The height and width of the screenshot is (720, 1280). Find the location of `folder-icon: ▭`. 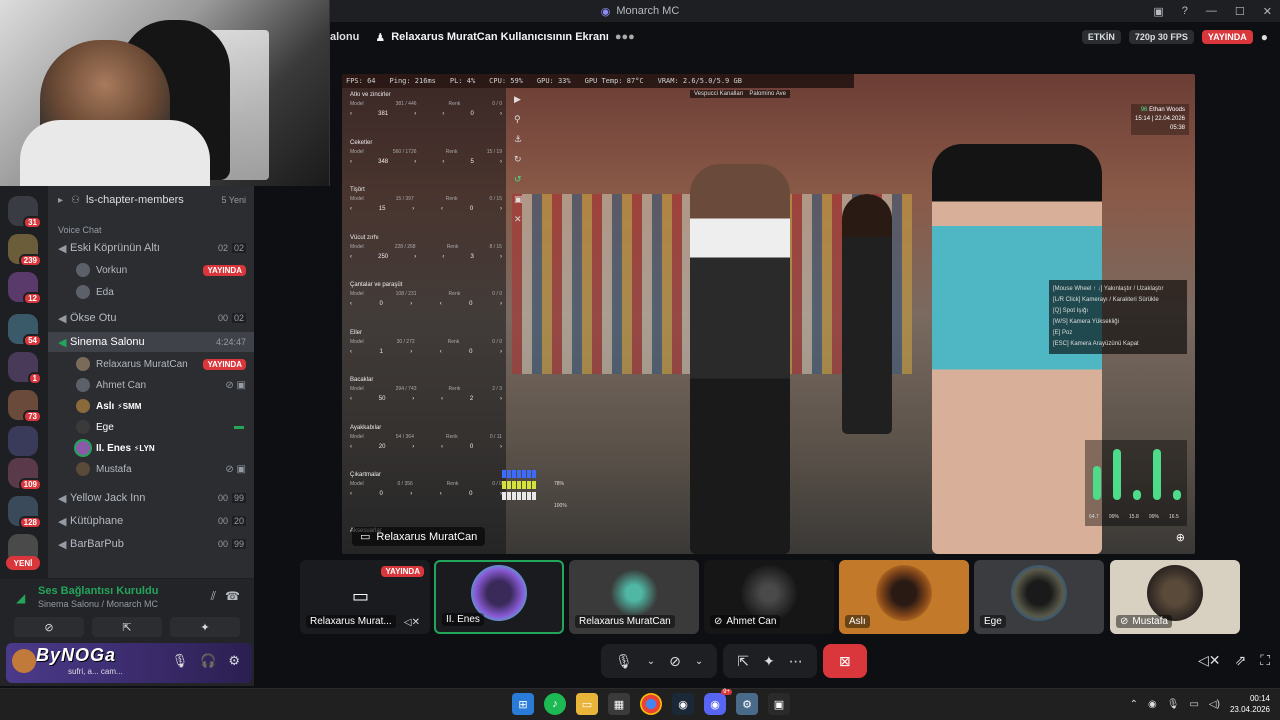

folder-icon: ▭ is located at coordinates (587, 704).